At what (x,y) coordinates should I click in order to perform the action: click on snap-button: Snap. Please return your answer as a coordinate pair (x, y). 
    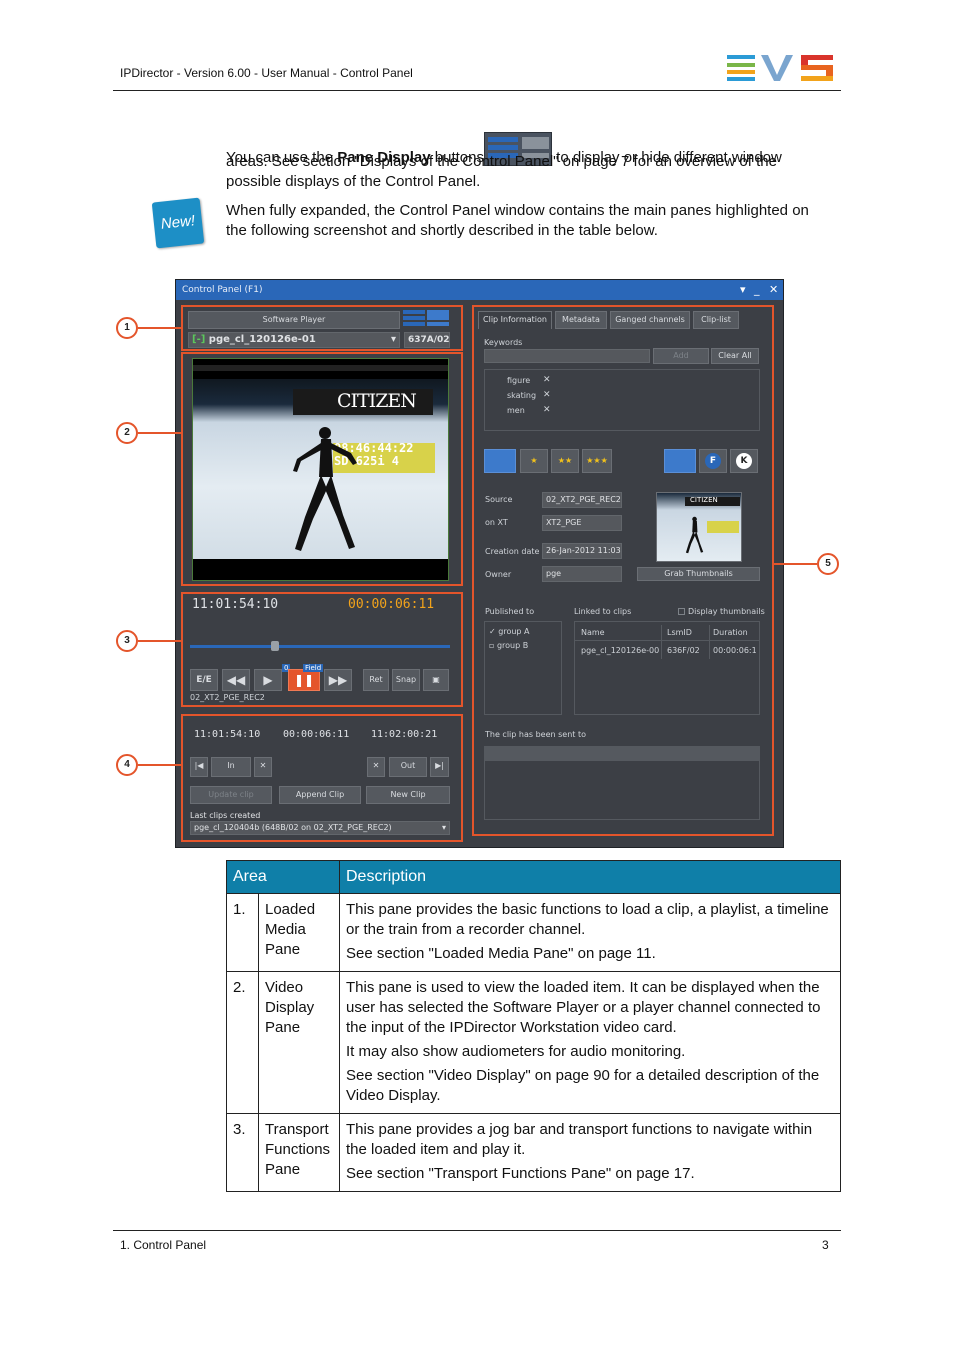
    Looking at the image, I should click on (406, 680).